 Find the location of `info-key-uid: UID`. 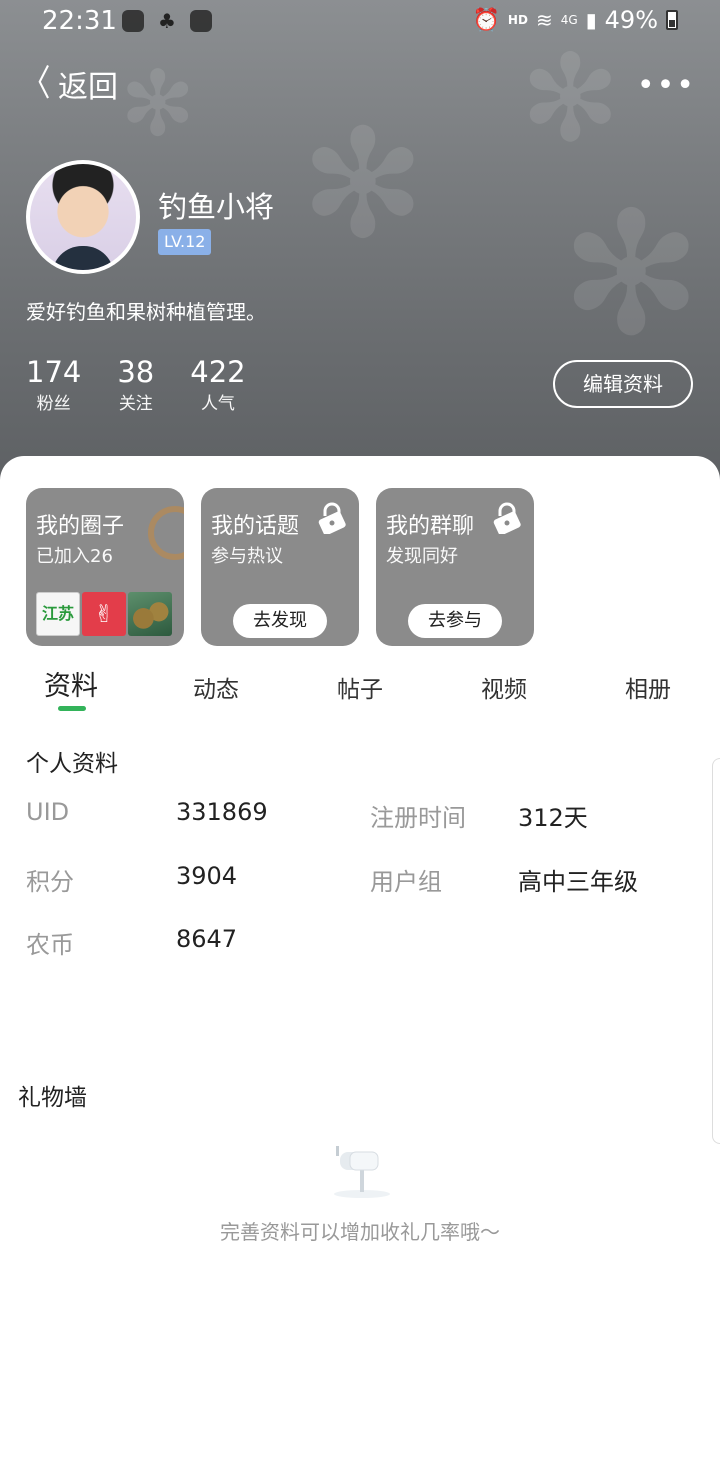

info-key-uid: UID is located at coordinates (48, 812).